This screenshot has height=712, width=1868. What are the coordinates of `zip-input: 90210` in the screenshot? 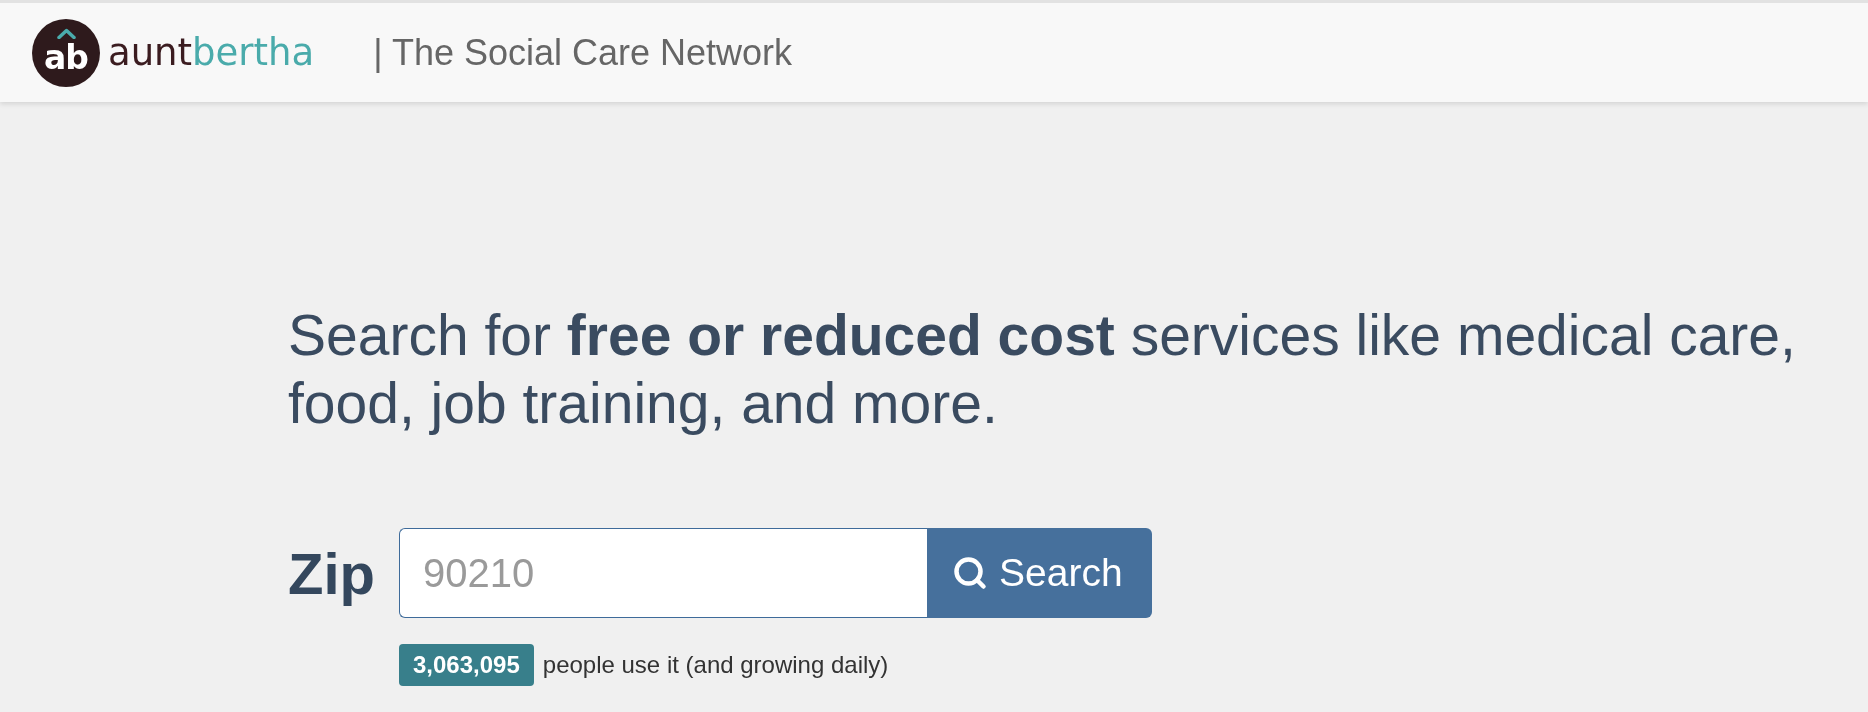 It's located at (663, 573).